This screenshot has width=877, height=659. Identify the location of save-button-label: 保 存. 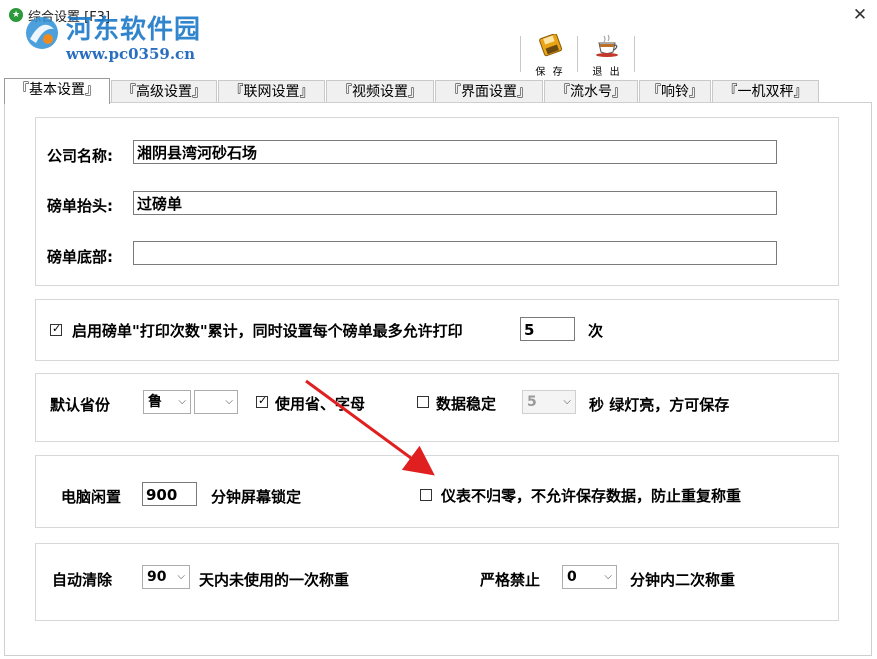
(550, 72).